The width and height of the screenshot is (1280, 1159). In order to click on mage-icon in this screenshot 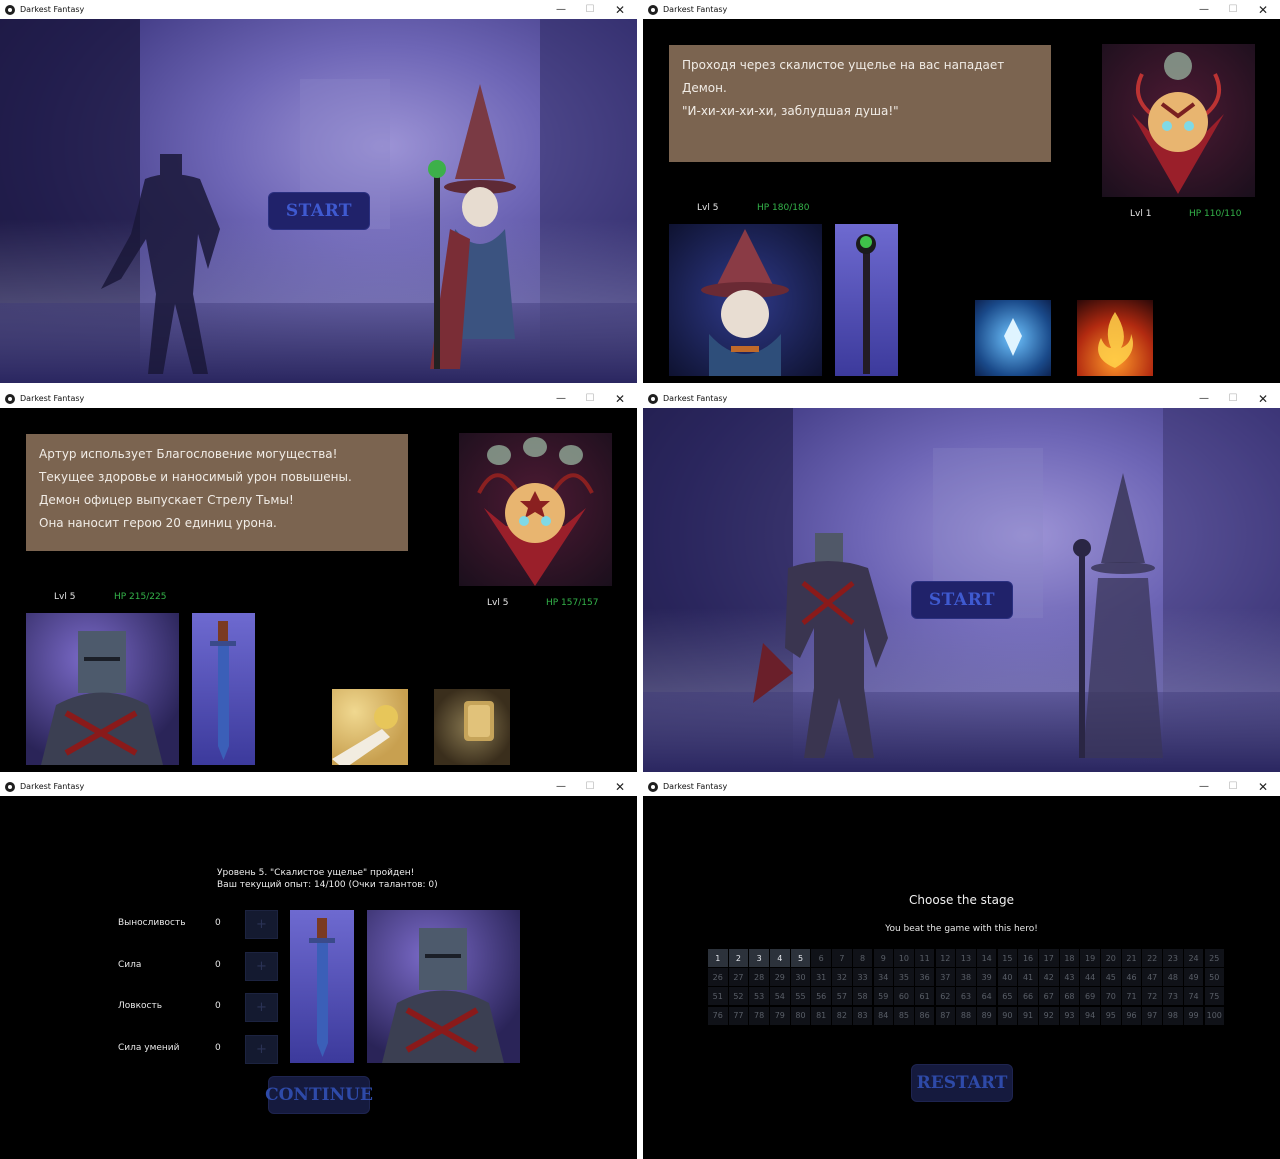, I will do `click(745, 302)`.